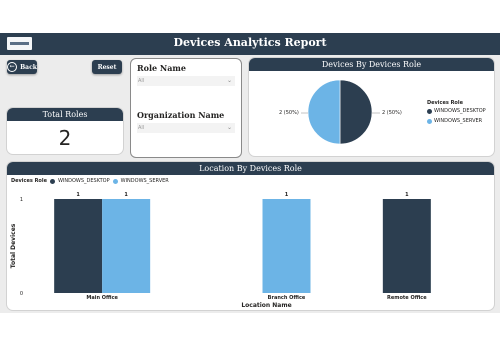 This screenshot has width=500, height=350. What do you see at coordinates (287, 298) in the screenshot?
I see `x-tick-label: Branch Office` at bounding box center [287, 298].